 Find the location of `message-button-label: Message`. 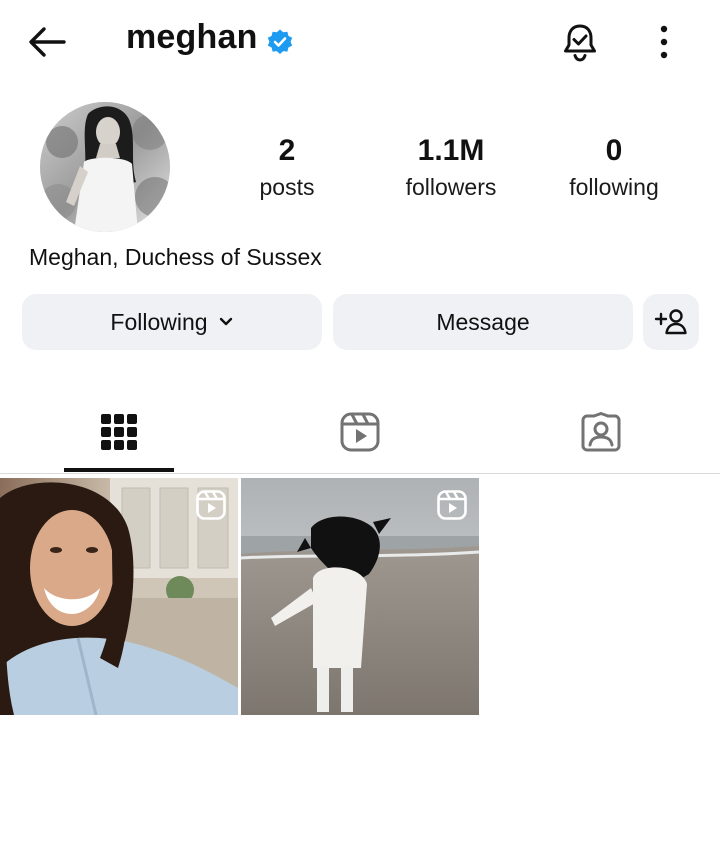

message-button-label: Message is located at coordinates (483, 321).